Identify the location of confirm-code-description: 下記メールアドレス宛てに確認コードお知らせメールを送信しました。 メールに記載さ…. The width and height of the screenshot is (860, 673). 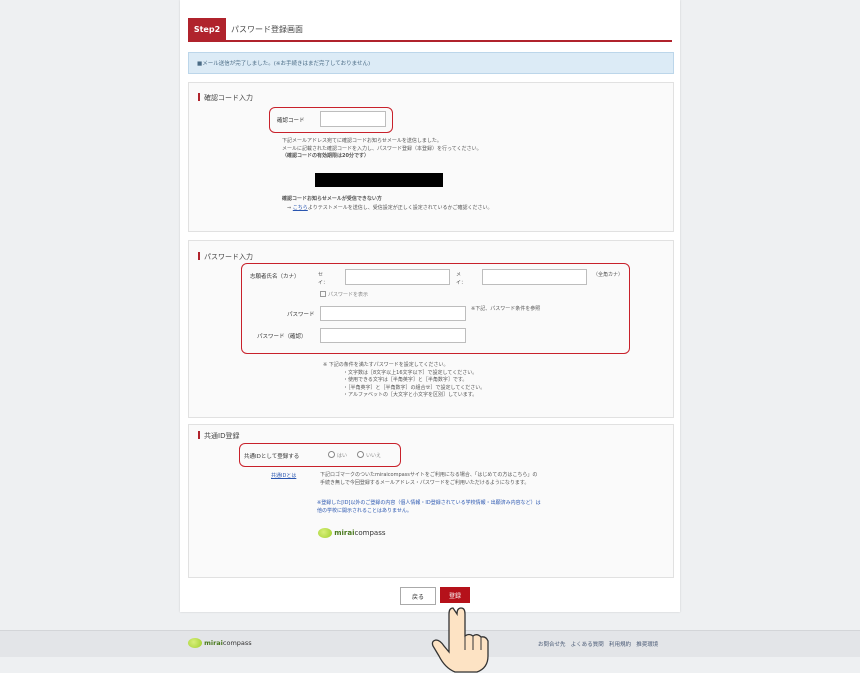
(472, 149).